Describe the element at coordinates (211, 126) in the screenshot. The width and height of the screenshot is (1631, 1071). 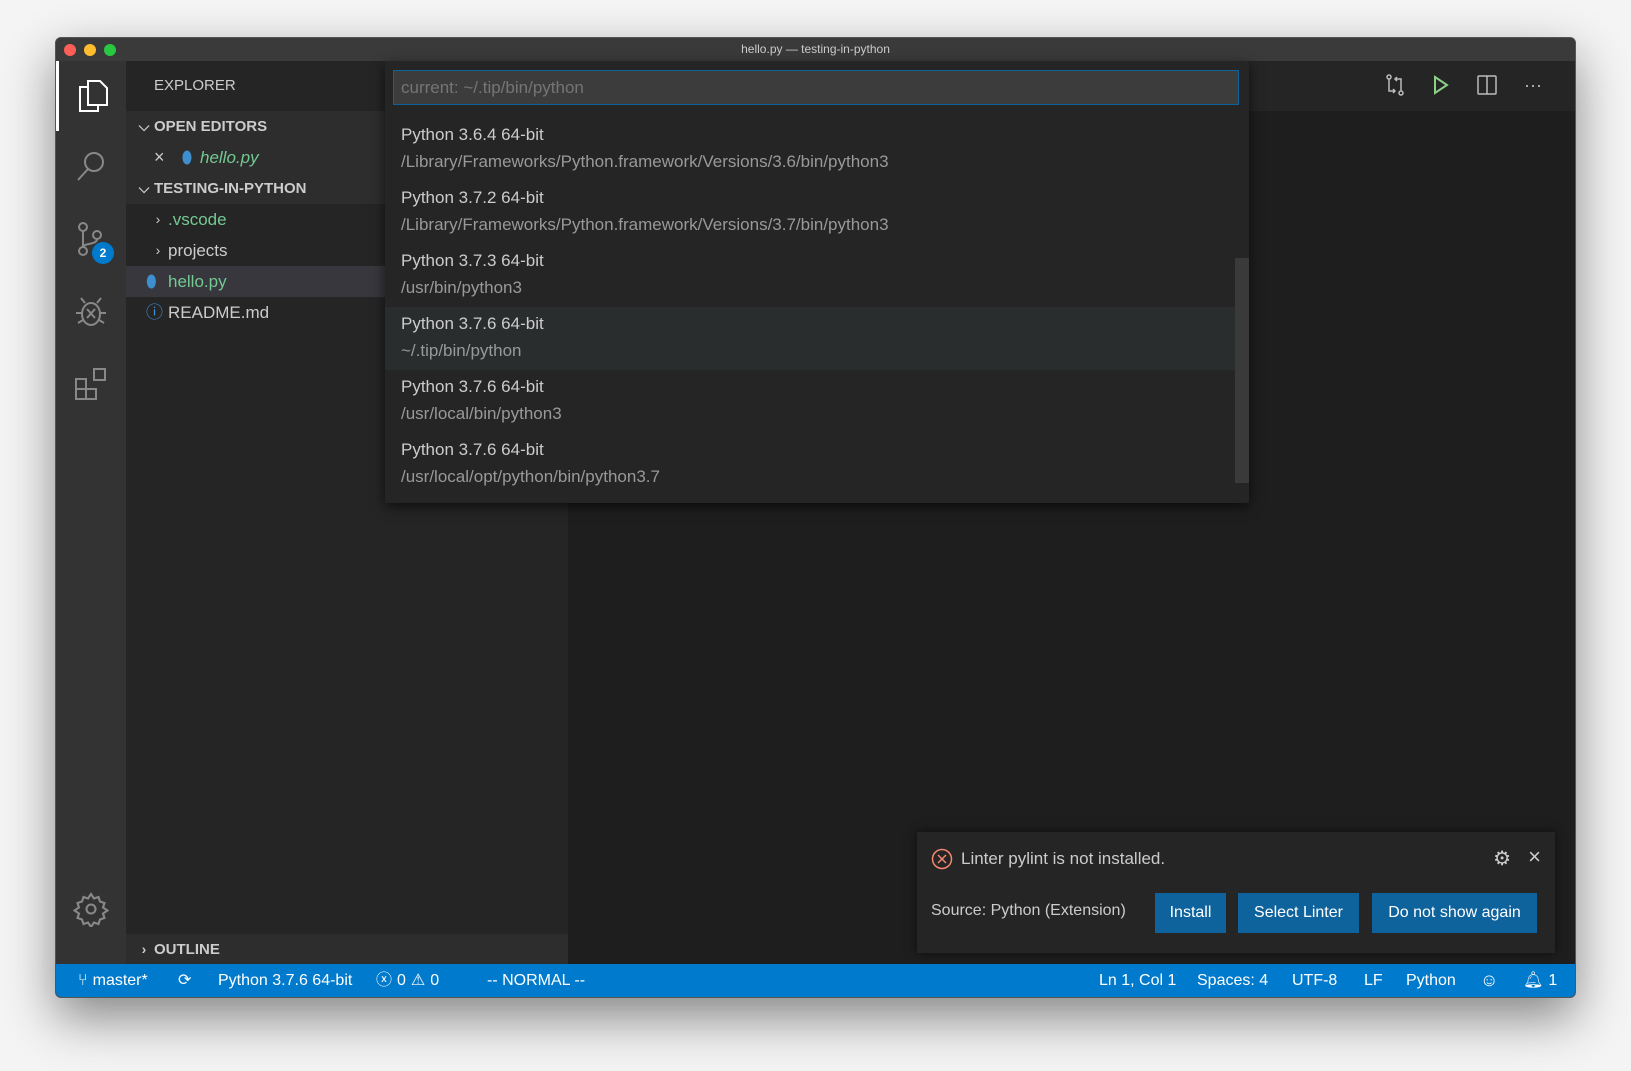
I see `section-label: OPEN EDITORS` at that location.